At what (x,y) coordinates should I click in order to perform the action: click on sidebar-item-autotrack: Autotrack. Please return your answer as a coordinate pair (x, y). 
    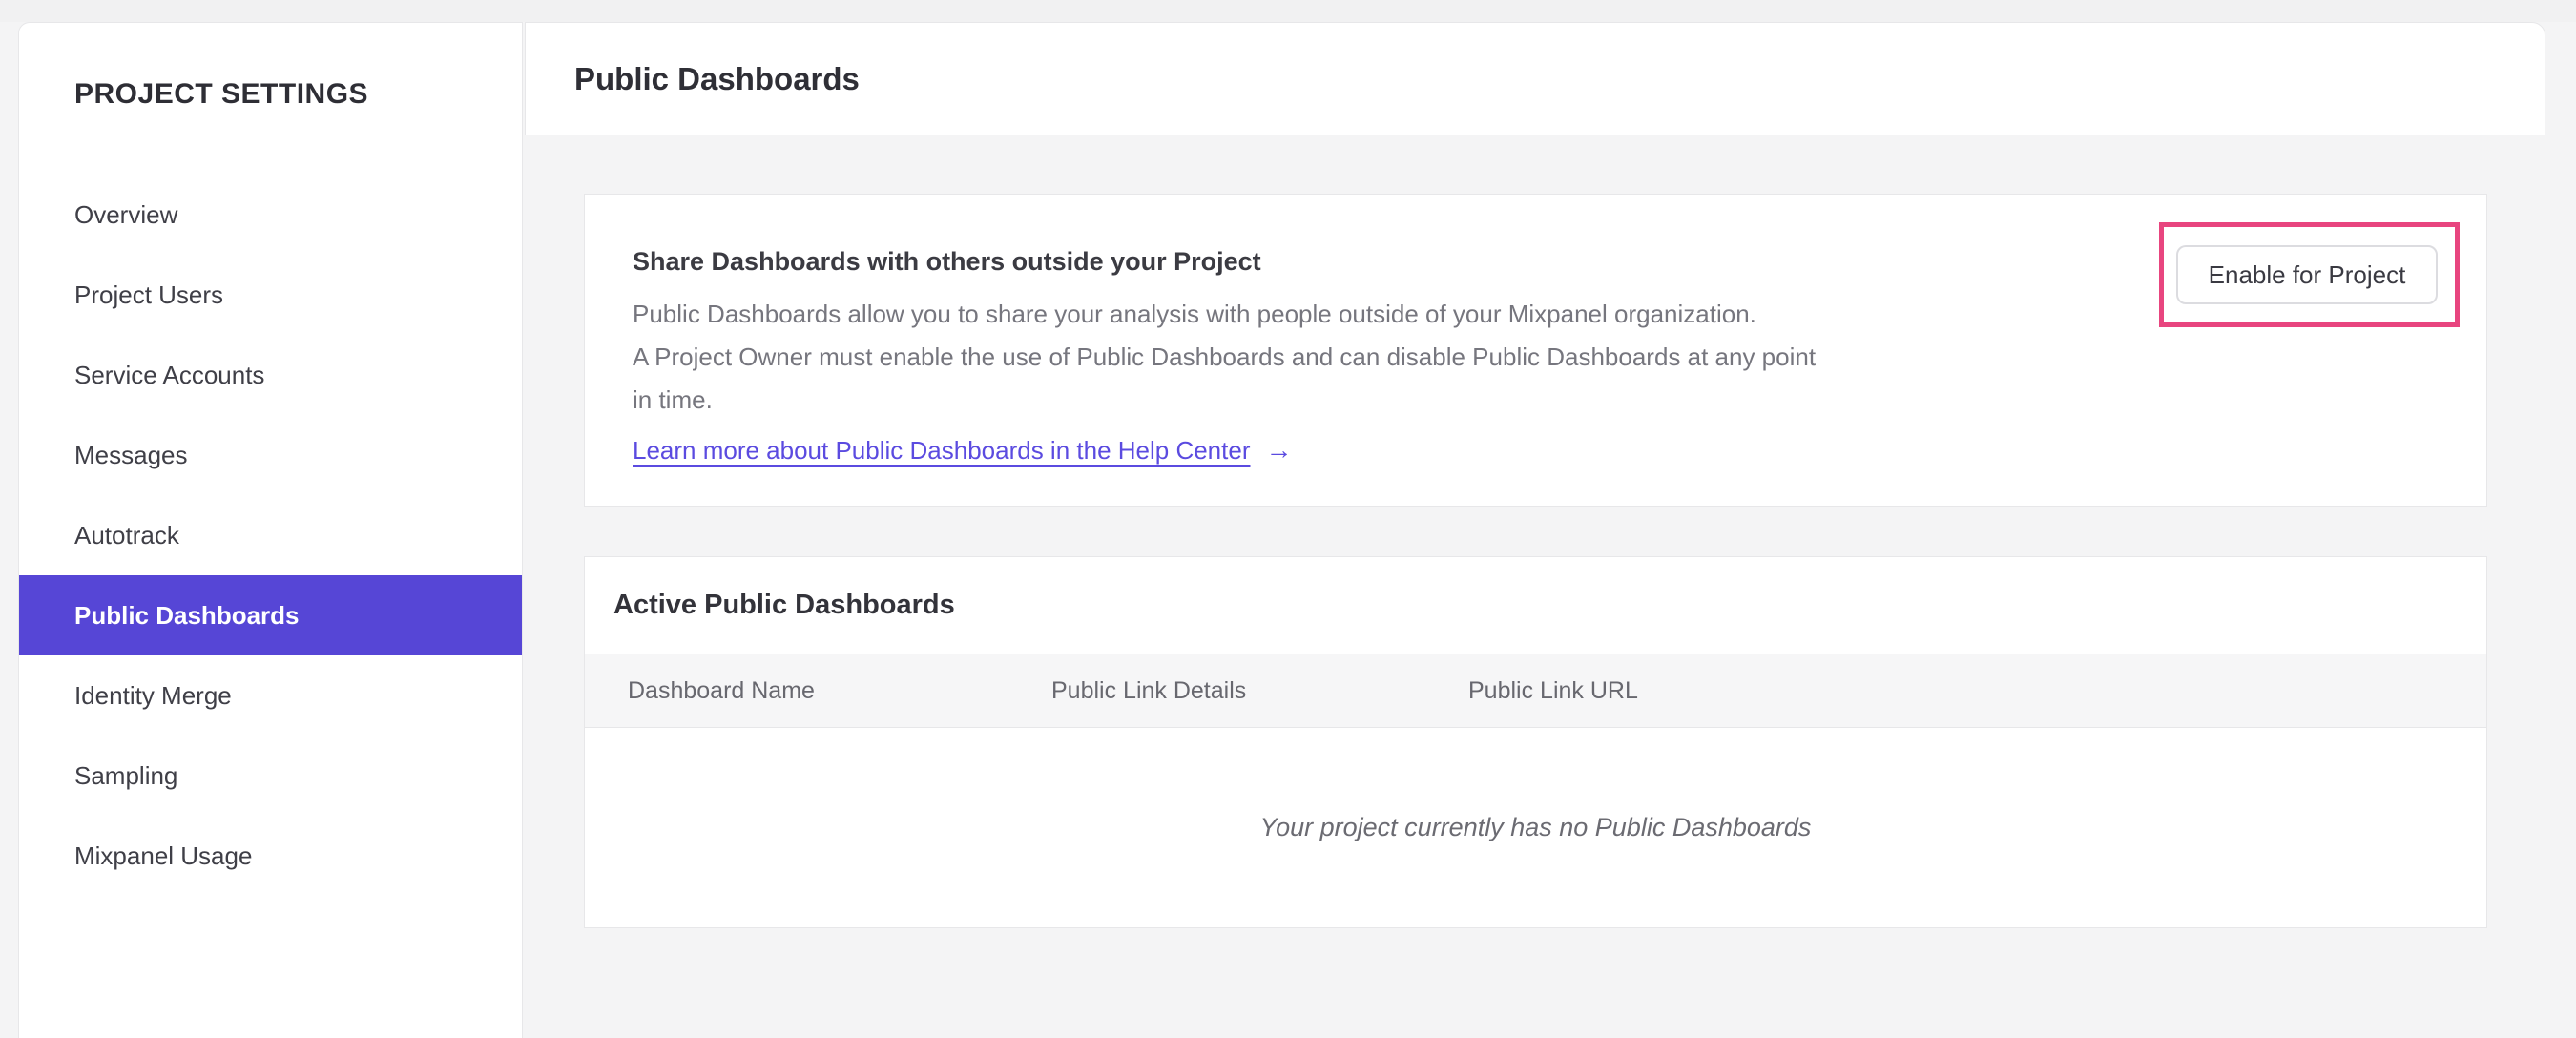
    Looking at the image, I should click on (270, 535).